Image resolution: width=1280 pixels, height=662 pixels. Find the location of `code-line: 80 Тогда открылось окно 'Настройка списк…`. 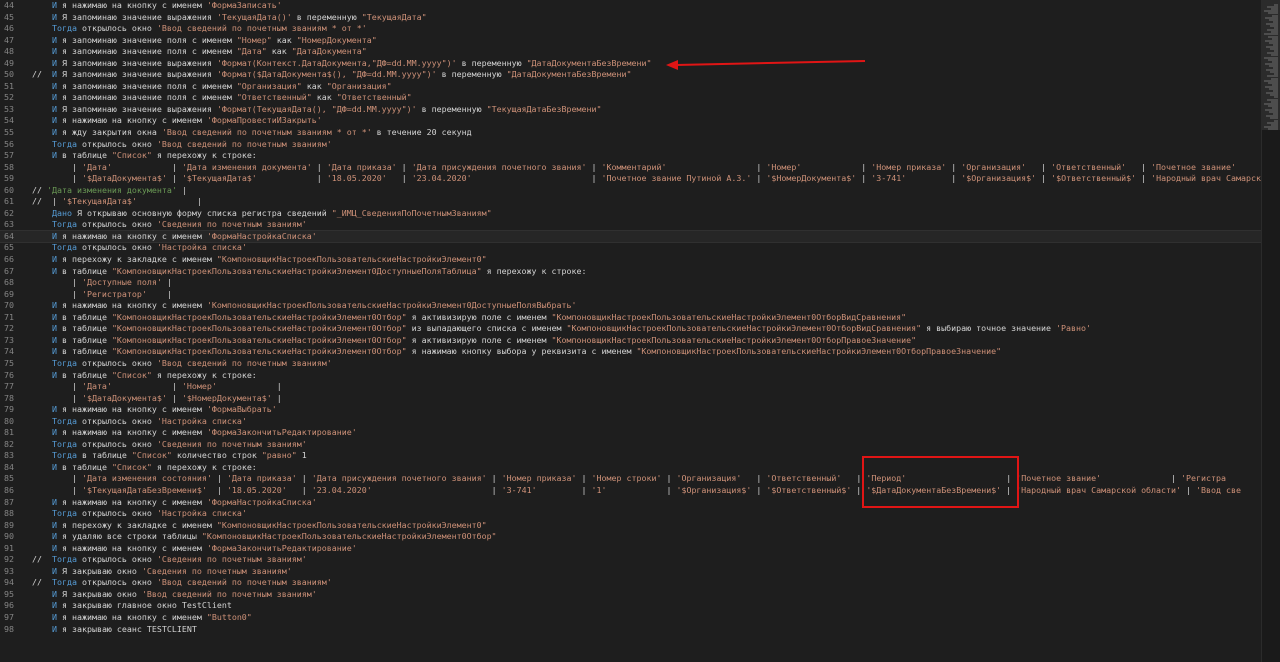

code-line: 80 Тогда открылось окно 'Настройка списк… is located at coordinates (631, 422).